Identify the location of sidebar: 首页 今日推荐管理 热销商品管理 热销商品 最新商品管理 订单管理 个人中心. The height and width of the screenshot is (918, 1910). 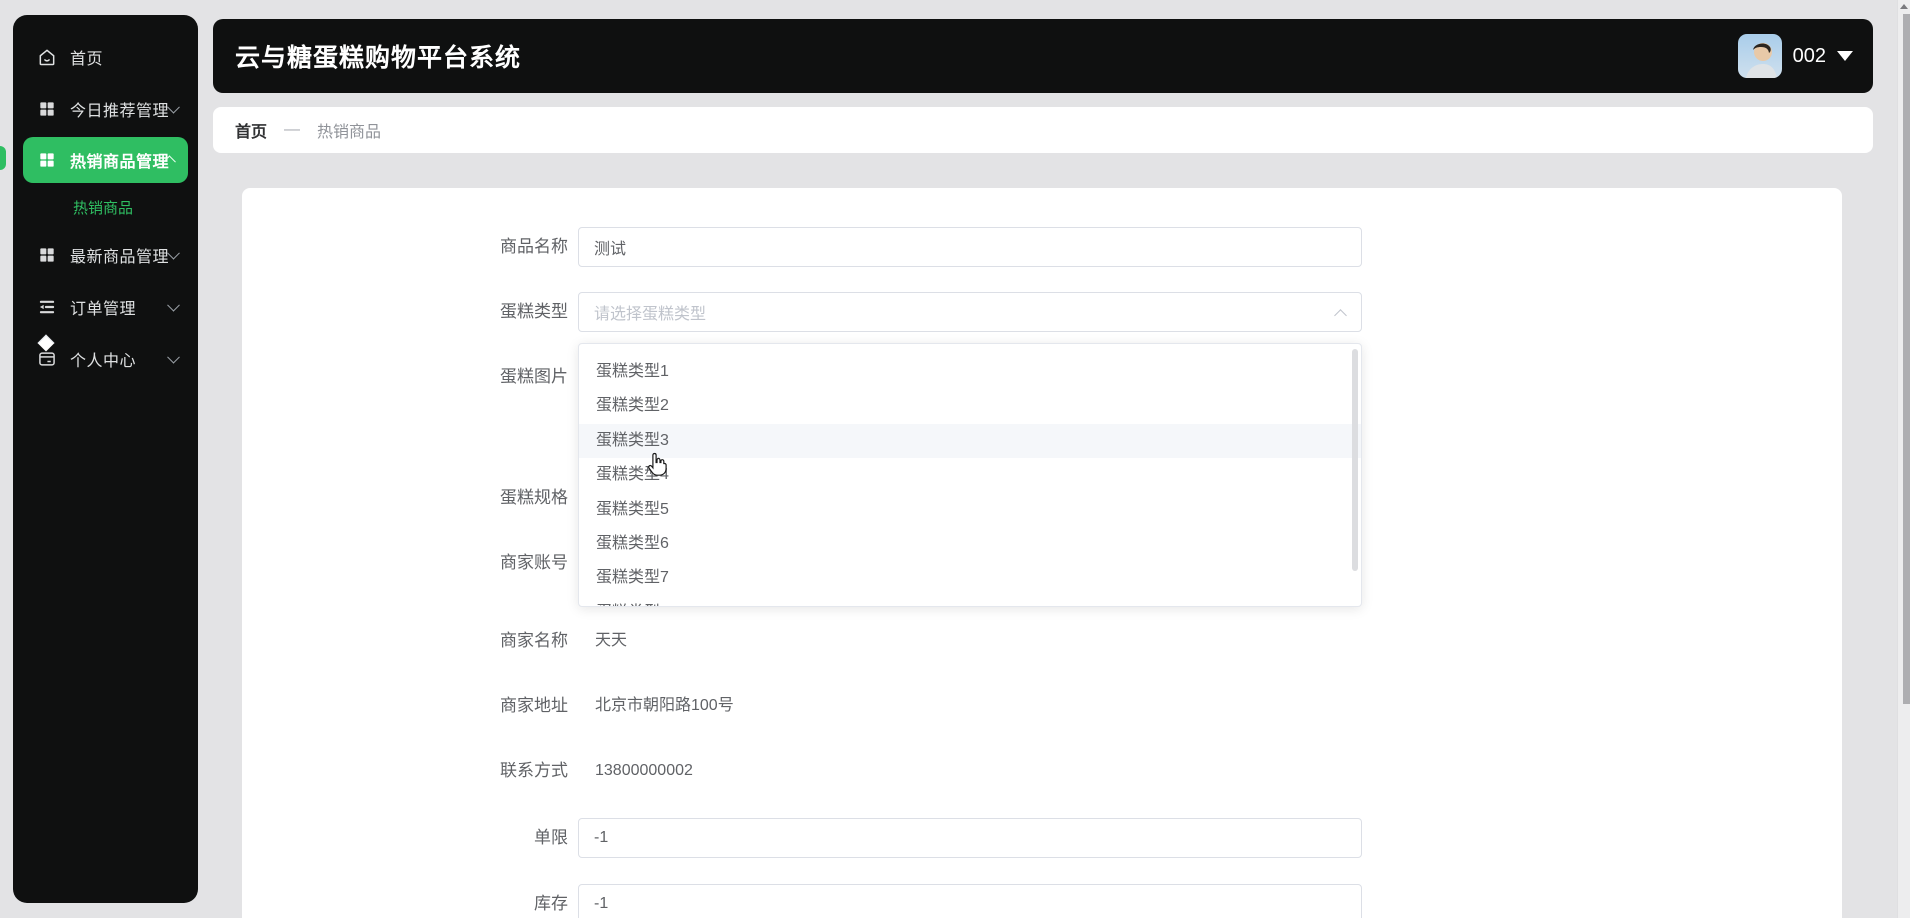
(105, 459).